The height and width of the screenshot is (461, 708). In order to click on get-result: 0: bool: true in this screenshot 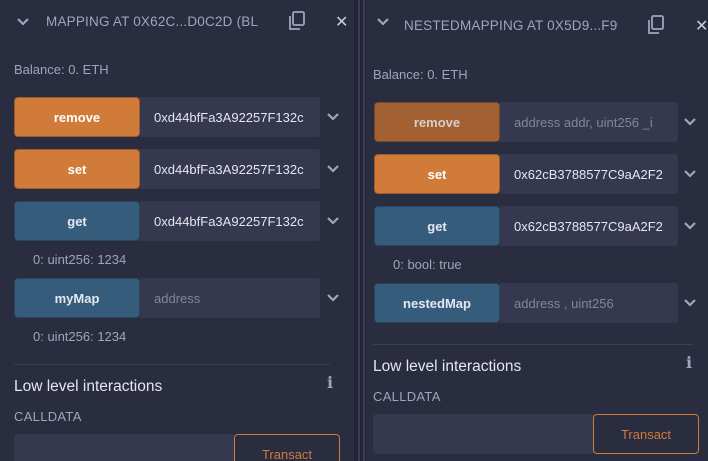, I will do `click(427, 264)`.